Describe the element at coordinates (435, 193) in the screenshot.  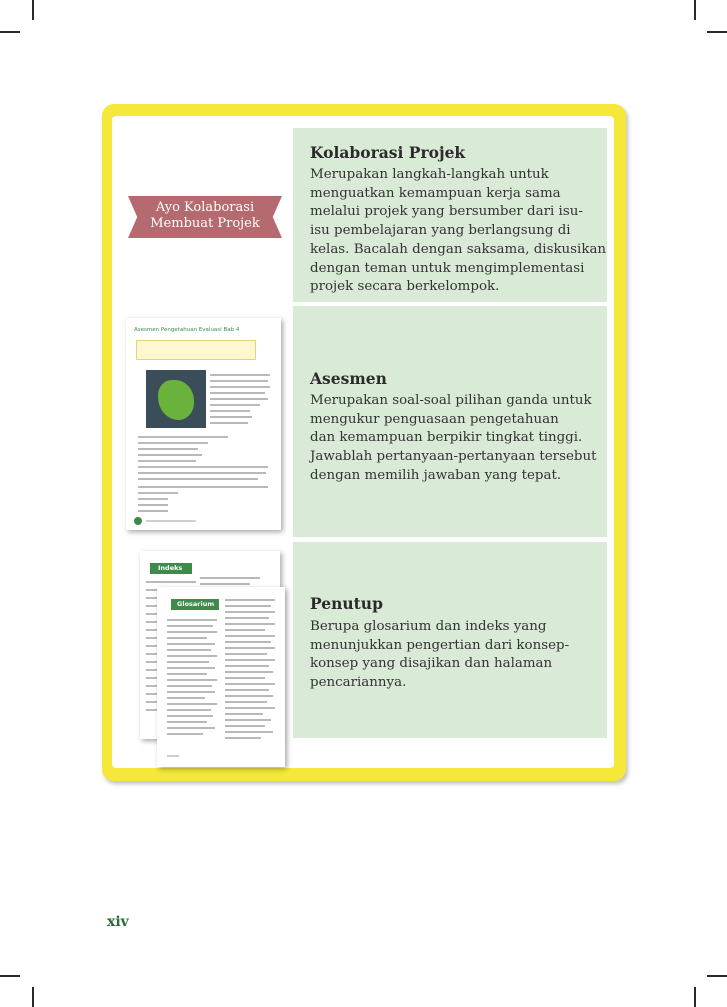
I see `section-line: menguatkan kemampuan kerja sama` at that location.